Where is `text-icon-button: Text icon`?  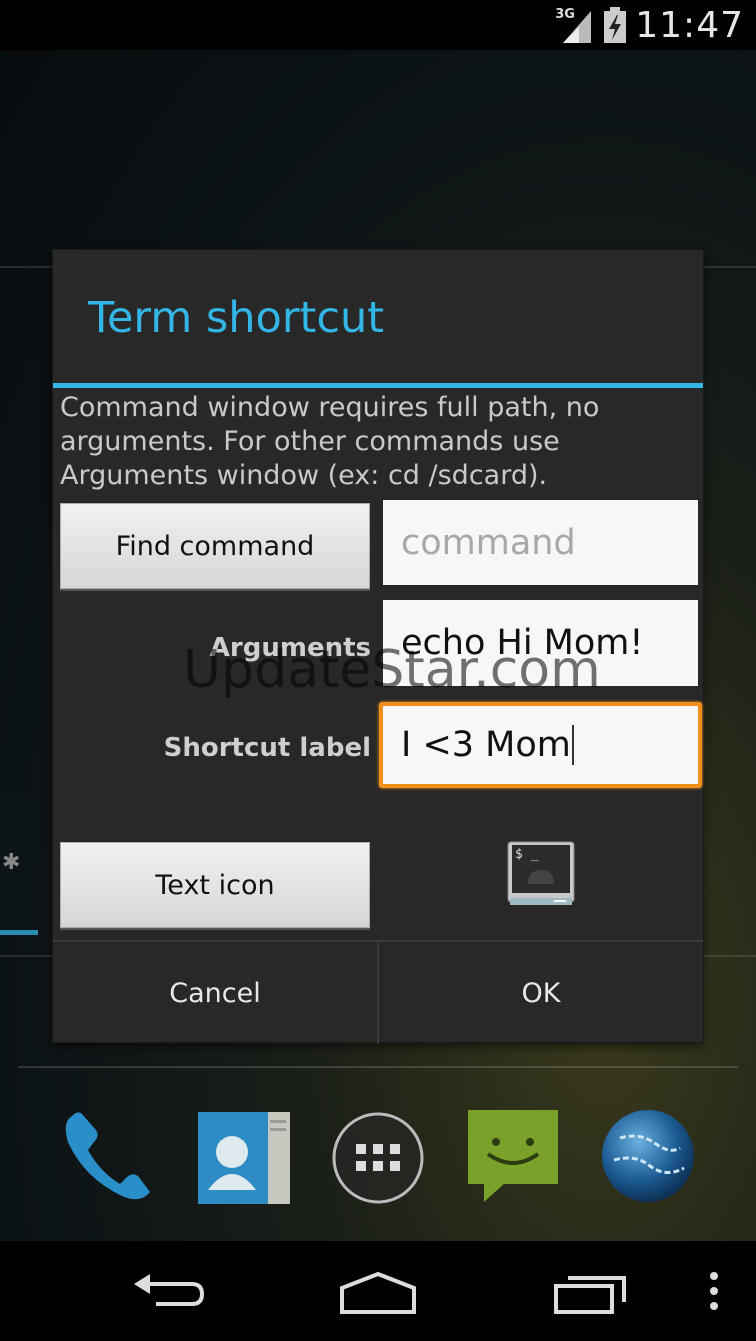
text-icon-button: Text icon is located at coordinates (215, 885).